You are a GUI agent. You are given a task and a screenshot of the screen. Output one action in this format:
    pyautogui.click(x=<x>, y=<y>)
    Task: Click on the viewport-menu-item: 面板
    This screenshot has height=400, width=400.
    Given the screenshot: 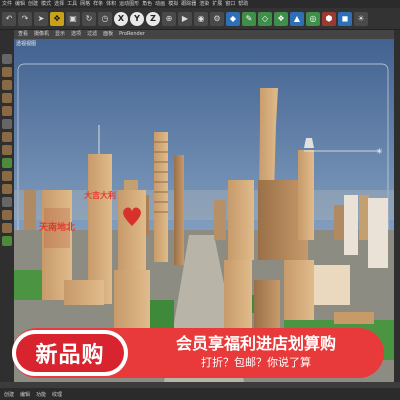 What is the action you would take?
    pyautogui.click(x=108, y=34)
    